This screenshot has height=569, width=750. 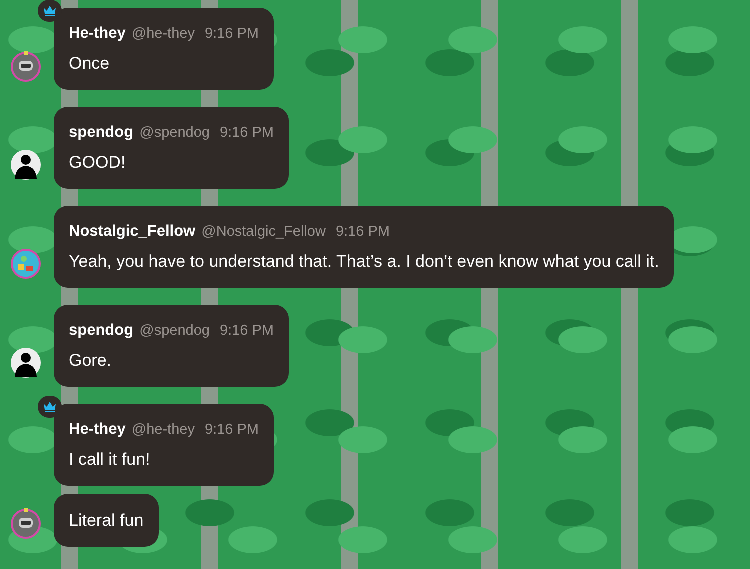 What do you see at coordinates (98, 163) in the screenshot?
I see `message-text: GOOD!` at bounding box center [98, 163].